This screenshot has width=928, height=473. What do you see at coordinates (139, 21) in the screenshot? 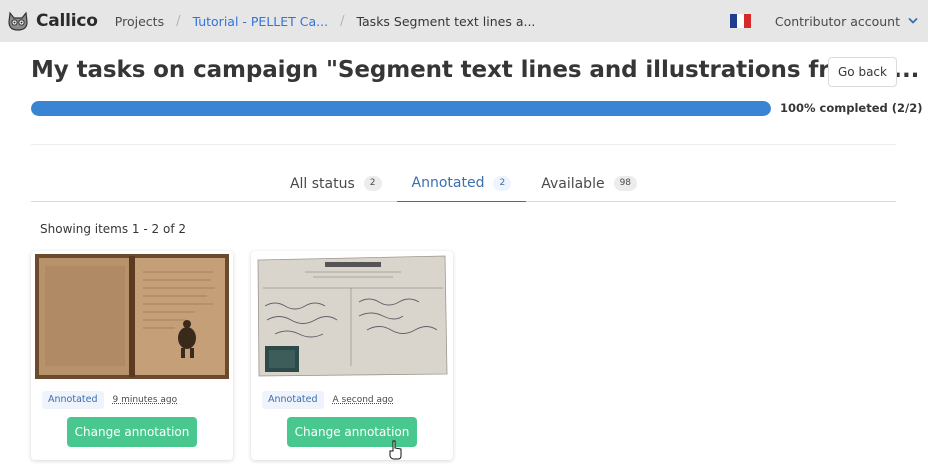
I see `breadcrumb-projects: Projects` at bounding box center [139, 21].